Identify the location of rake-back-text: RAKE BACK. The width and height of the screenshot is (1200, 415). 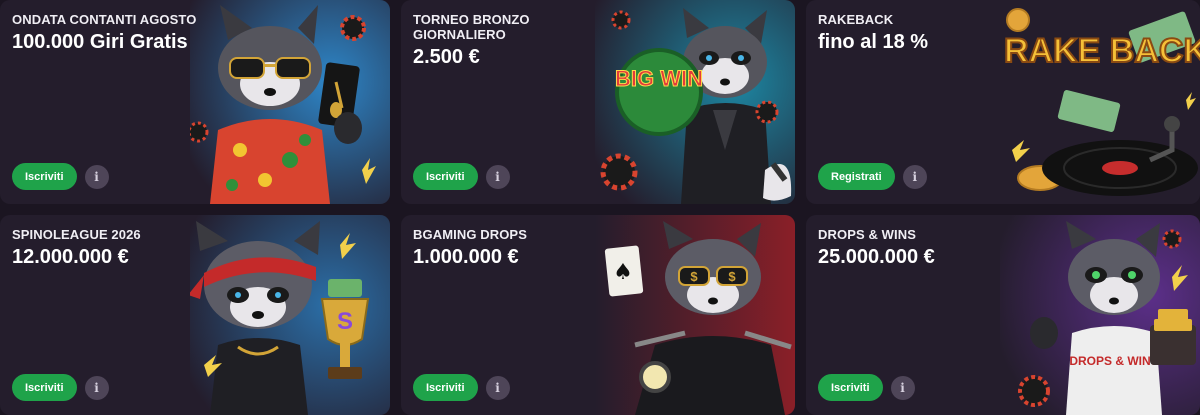
(1102, 51).